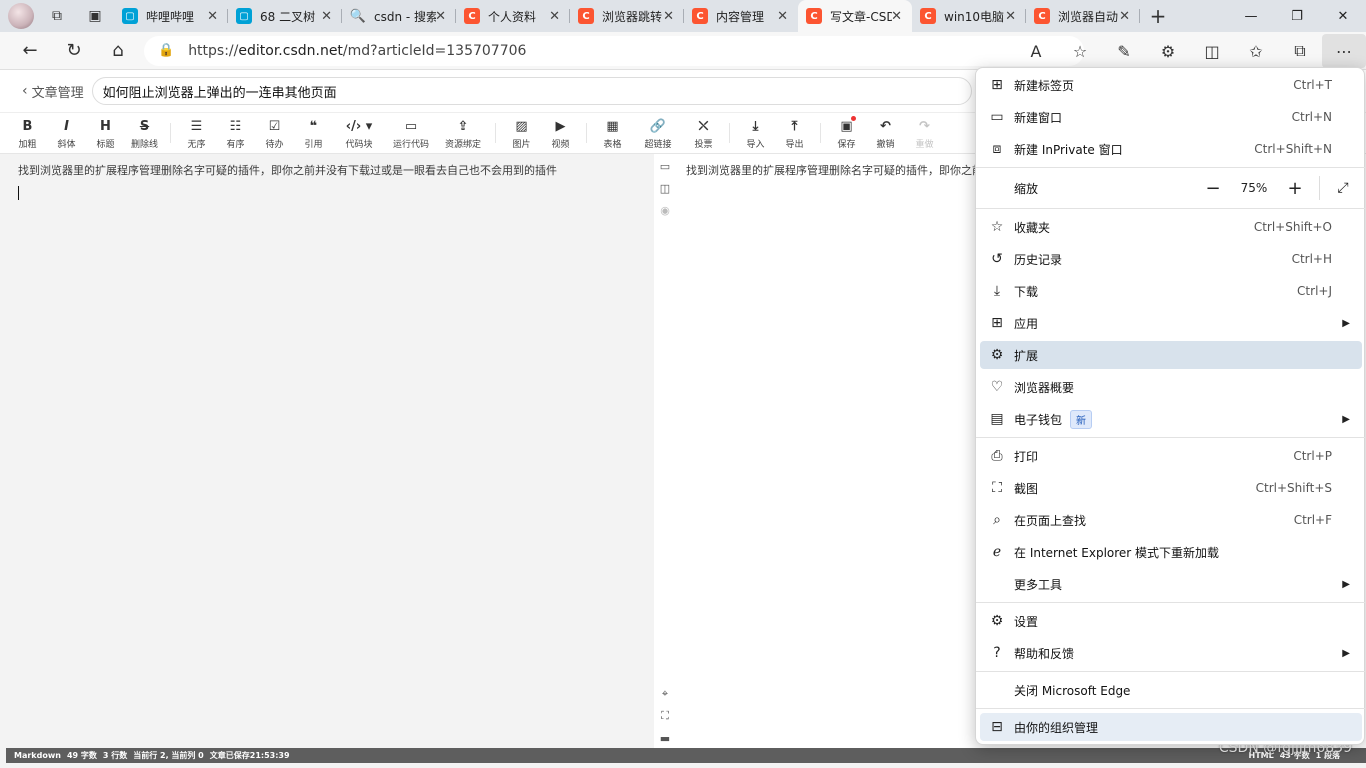  What do you see at coordinates (196, 131) in the screenshot?
I see `unordered-list-button: ☰ 无序` at bounding box center [196, 131].